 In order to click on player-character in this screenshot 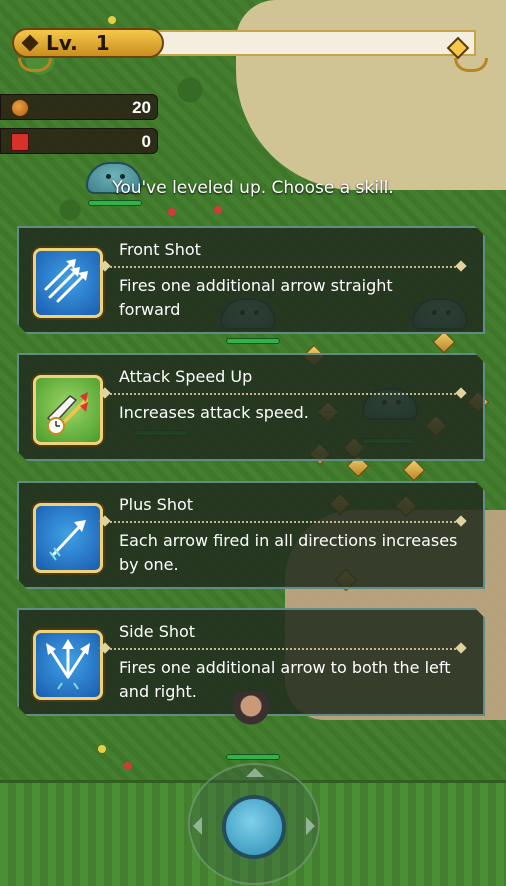, I will do `click(251, 712)`.